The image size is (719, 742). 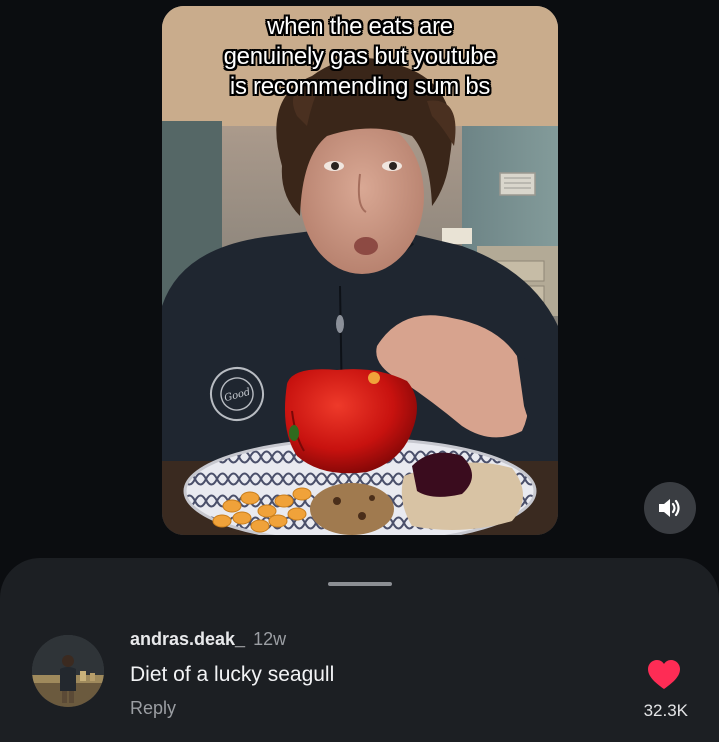 I want to click on volume-button, so click(x=670, y=508).